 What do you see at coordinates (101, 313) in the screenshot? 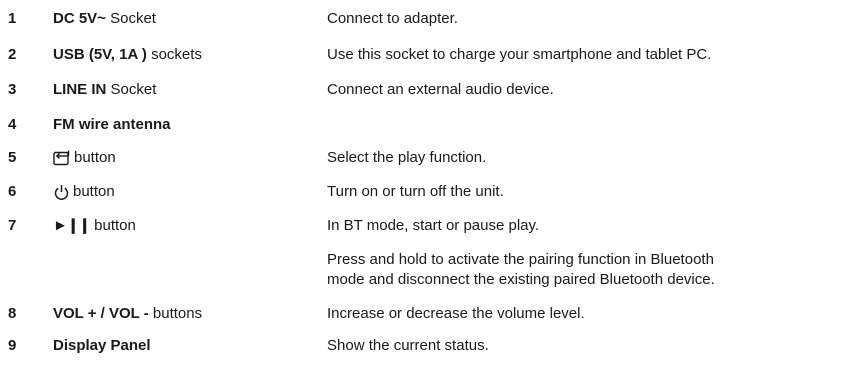
I see `item-name-bold: VOL + / VOL -` at bounding box center [101, 313].